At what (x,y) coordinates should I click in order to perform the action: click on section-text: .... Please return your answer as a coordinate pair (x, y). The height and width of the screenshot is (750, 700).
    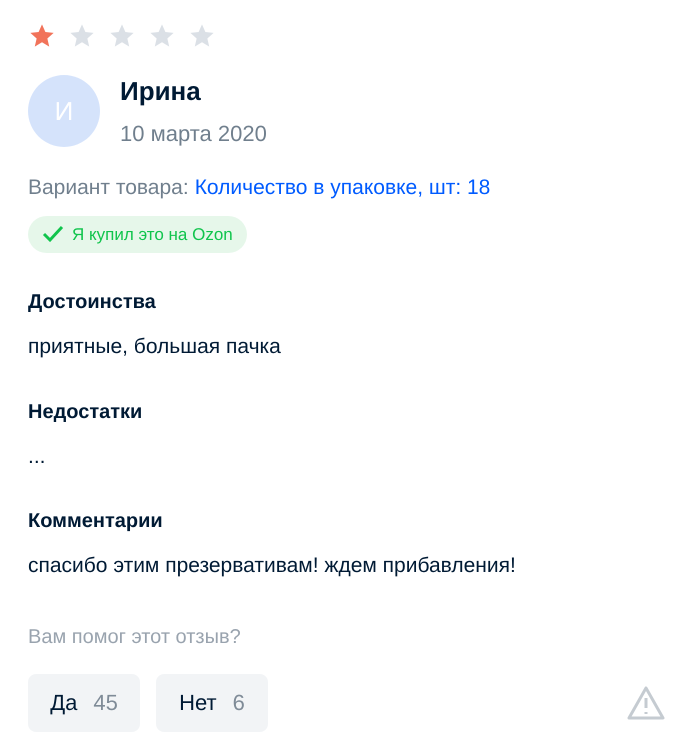
    Looking at the image, I should click on (37, 457).